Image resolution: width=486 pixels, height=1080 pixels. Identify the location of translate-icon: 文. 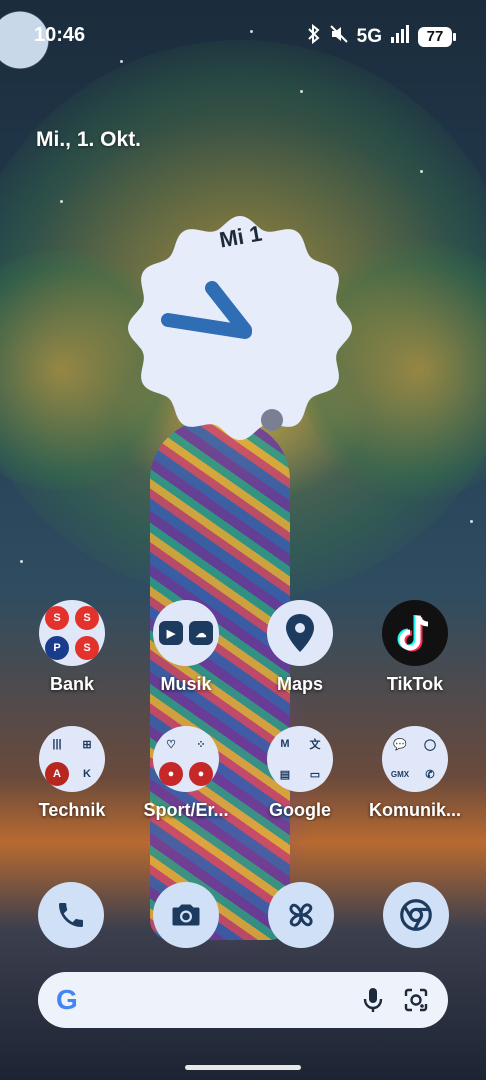
(315, 744).